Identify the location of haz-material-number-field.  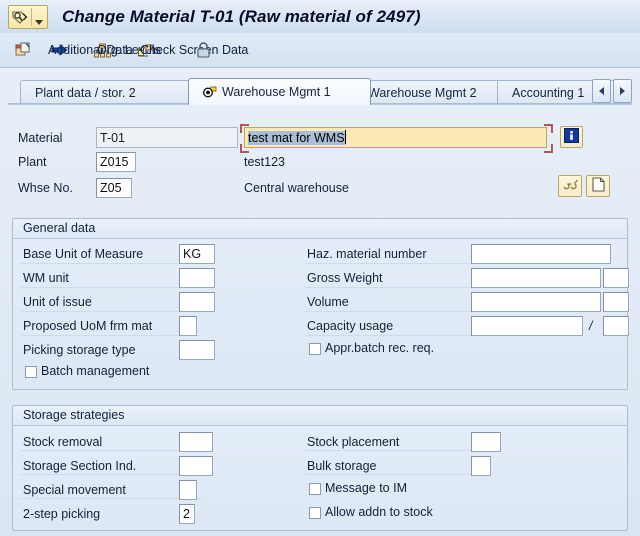
(541, 254).